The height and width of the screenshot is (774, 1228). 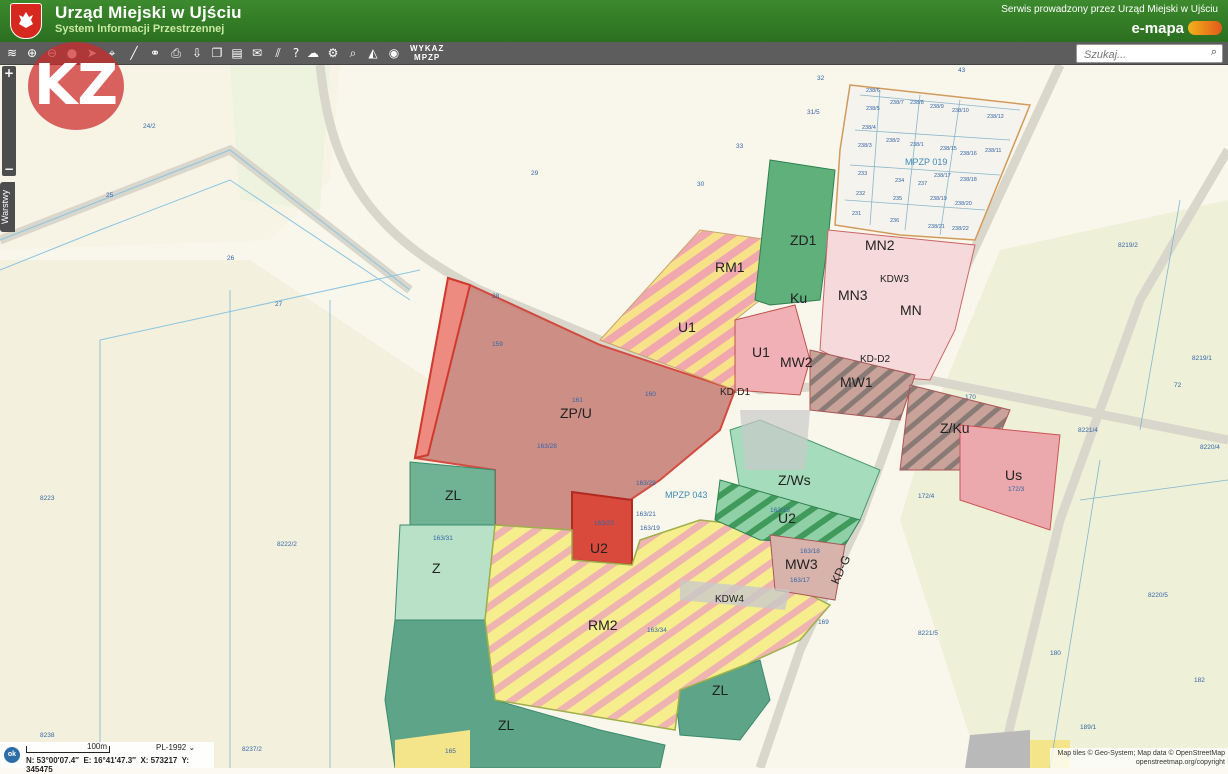 What do you see at coordinates (1139, 762) in the screenshot?
I see `attribution-link: openstreetmap.org/copyright` at bounding box center [1139, 762].